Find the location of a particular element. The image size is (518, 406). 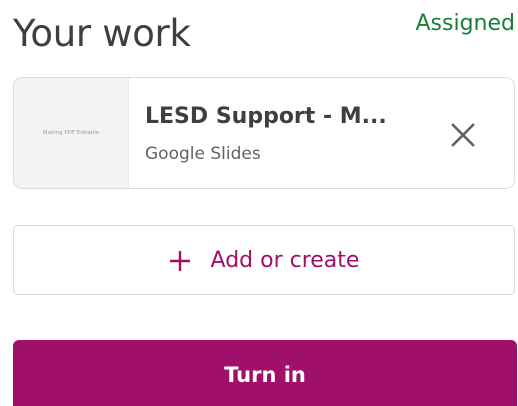

add-or-create-label: Add or create is located at coordinates (285, 260).